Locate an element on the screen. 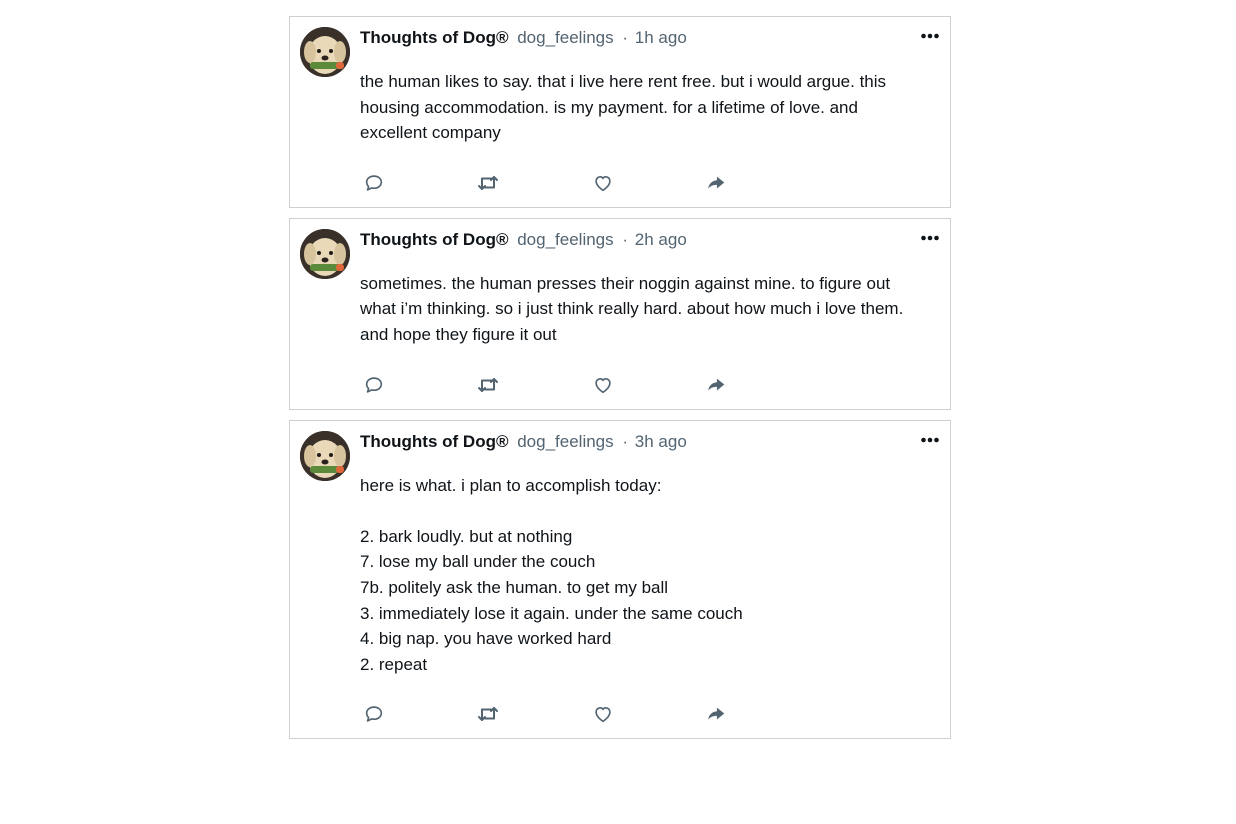 The image size is (1236, 824). tweet-header: Thoughts of Dog® dog_feelings · 3h ago is located at coordinates (523, 442).